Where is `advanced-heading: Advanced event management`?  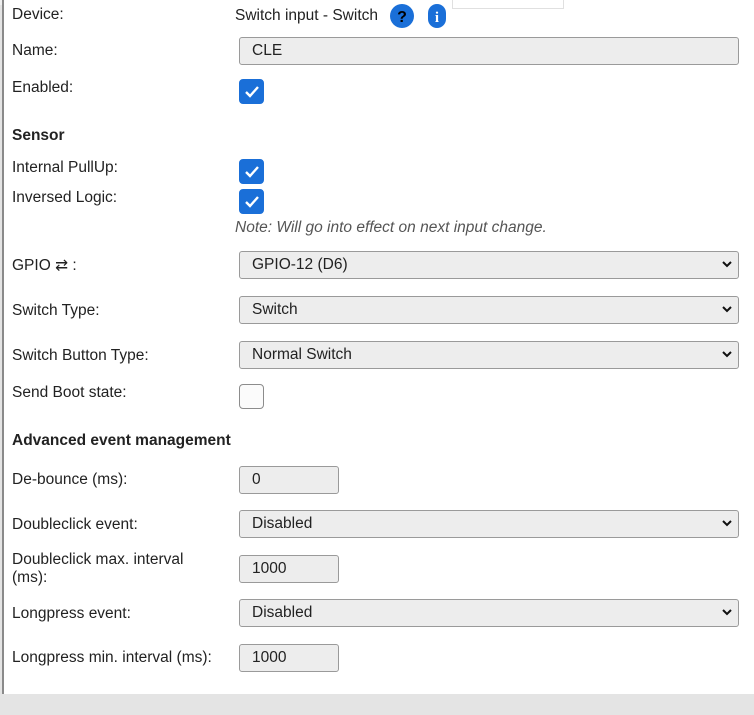 advanced-heading: Advanced event management is located at coordinates (121, 440).